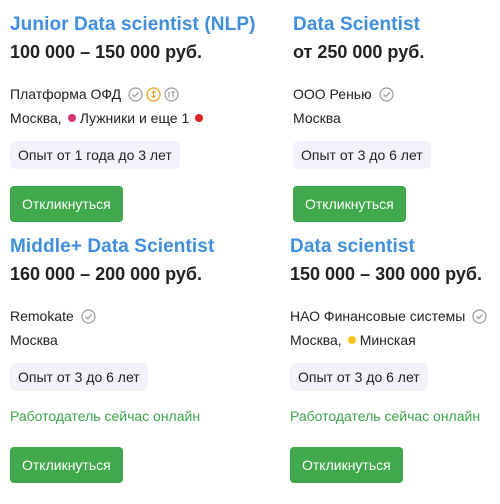 This screenshot has height=504, width=500. I want to click on vacancy-salary: от 250 000 руб., so click(359, 52).